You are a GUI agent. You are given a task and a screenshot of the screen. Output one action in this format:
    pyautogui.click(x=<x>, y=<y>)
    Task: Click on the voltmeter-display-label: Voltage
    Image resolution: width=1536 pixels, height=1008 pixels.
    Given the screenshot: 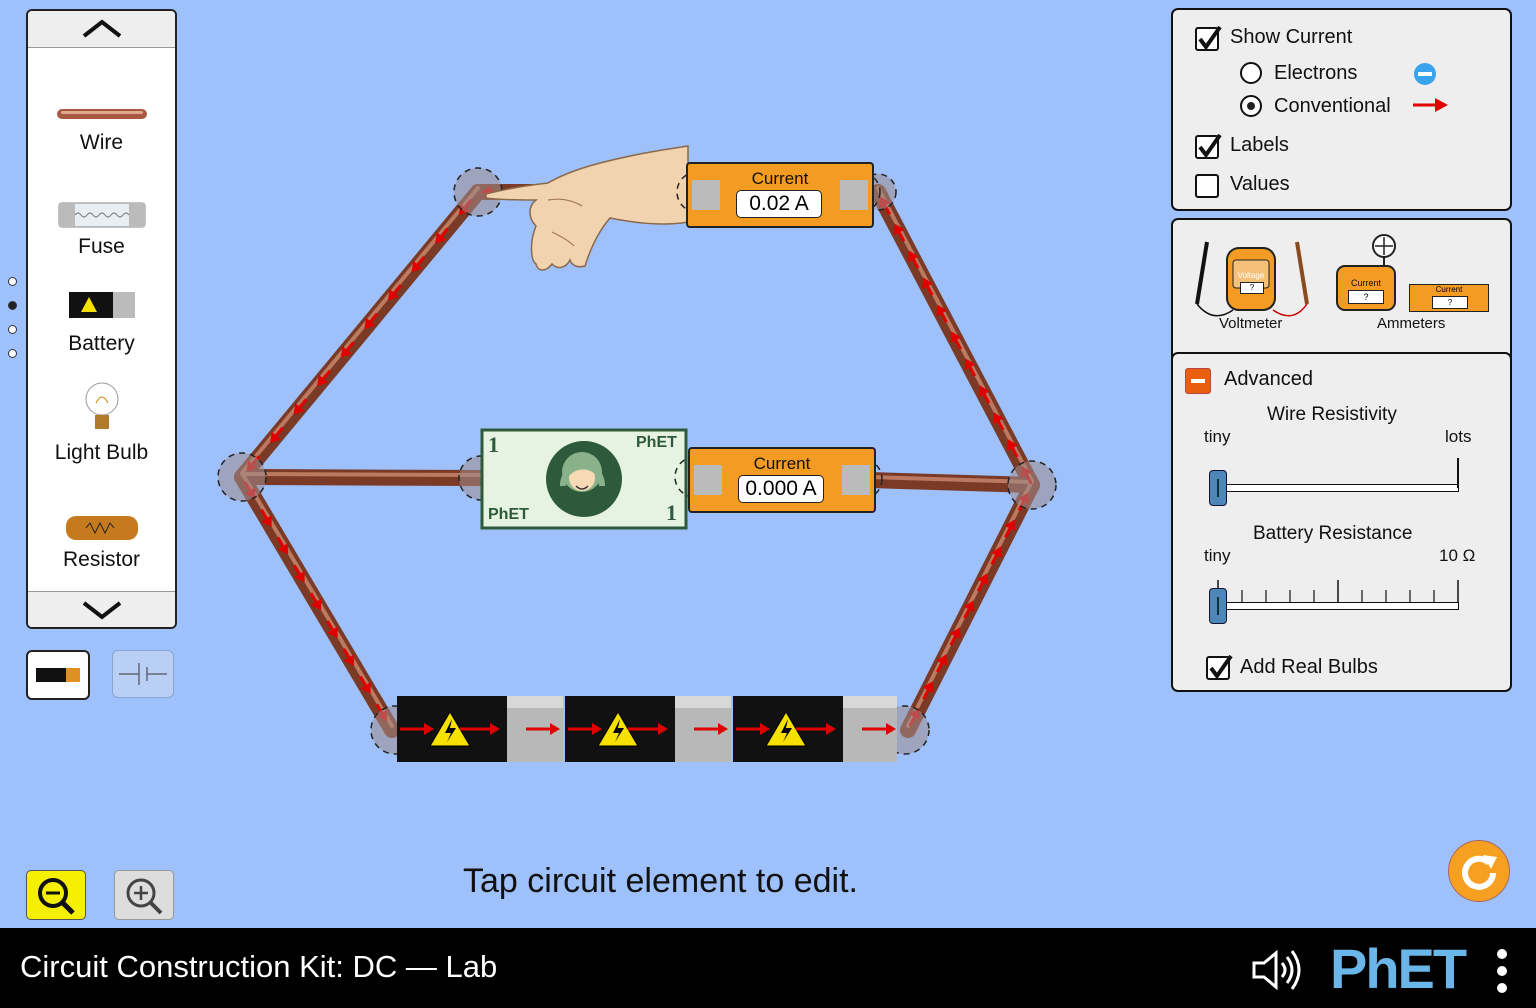 What is the action you would take?
    pyautogui.click(x=1251, y=275)
    